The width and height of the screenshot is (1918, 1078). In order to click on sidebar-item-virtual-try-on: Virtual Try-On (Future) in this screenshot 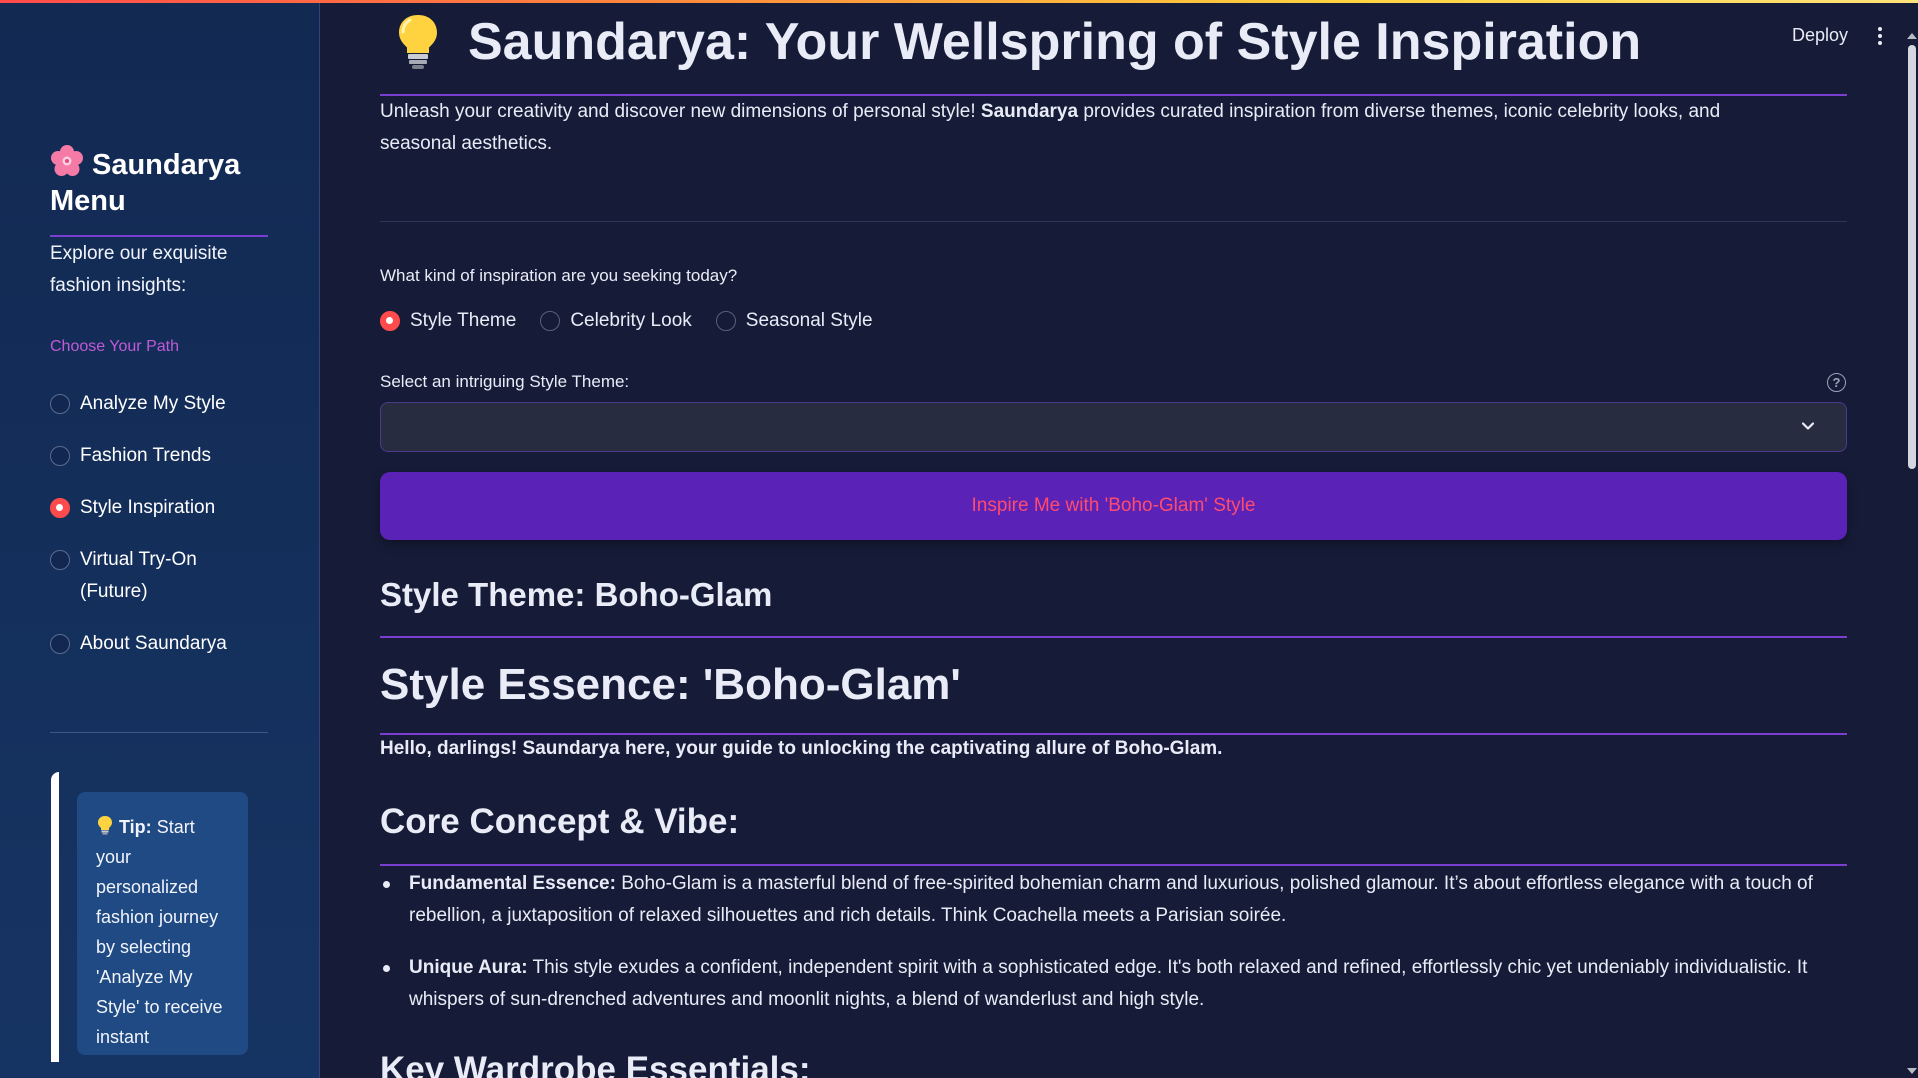, I will do `click(165, 576)`.